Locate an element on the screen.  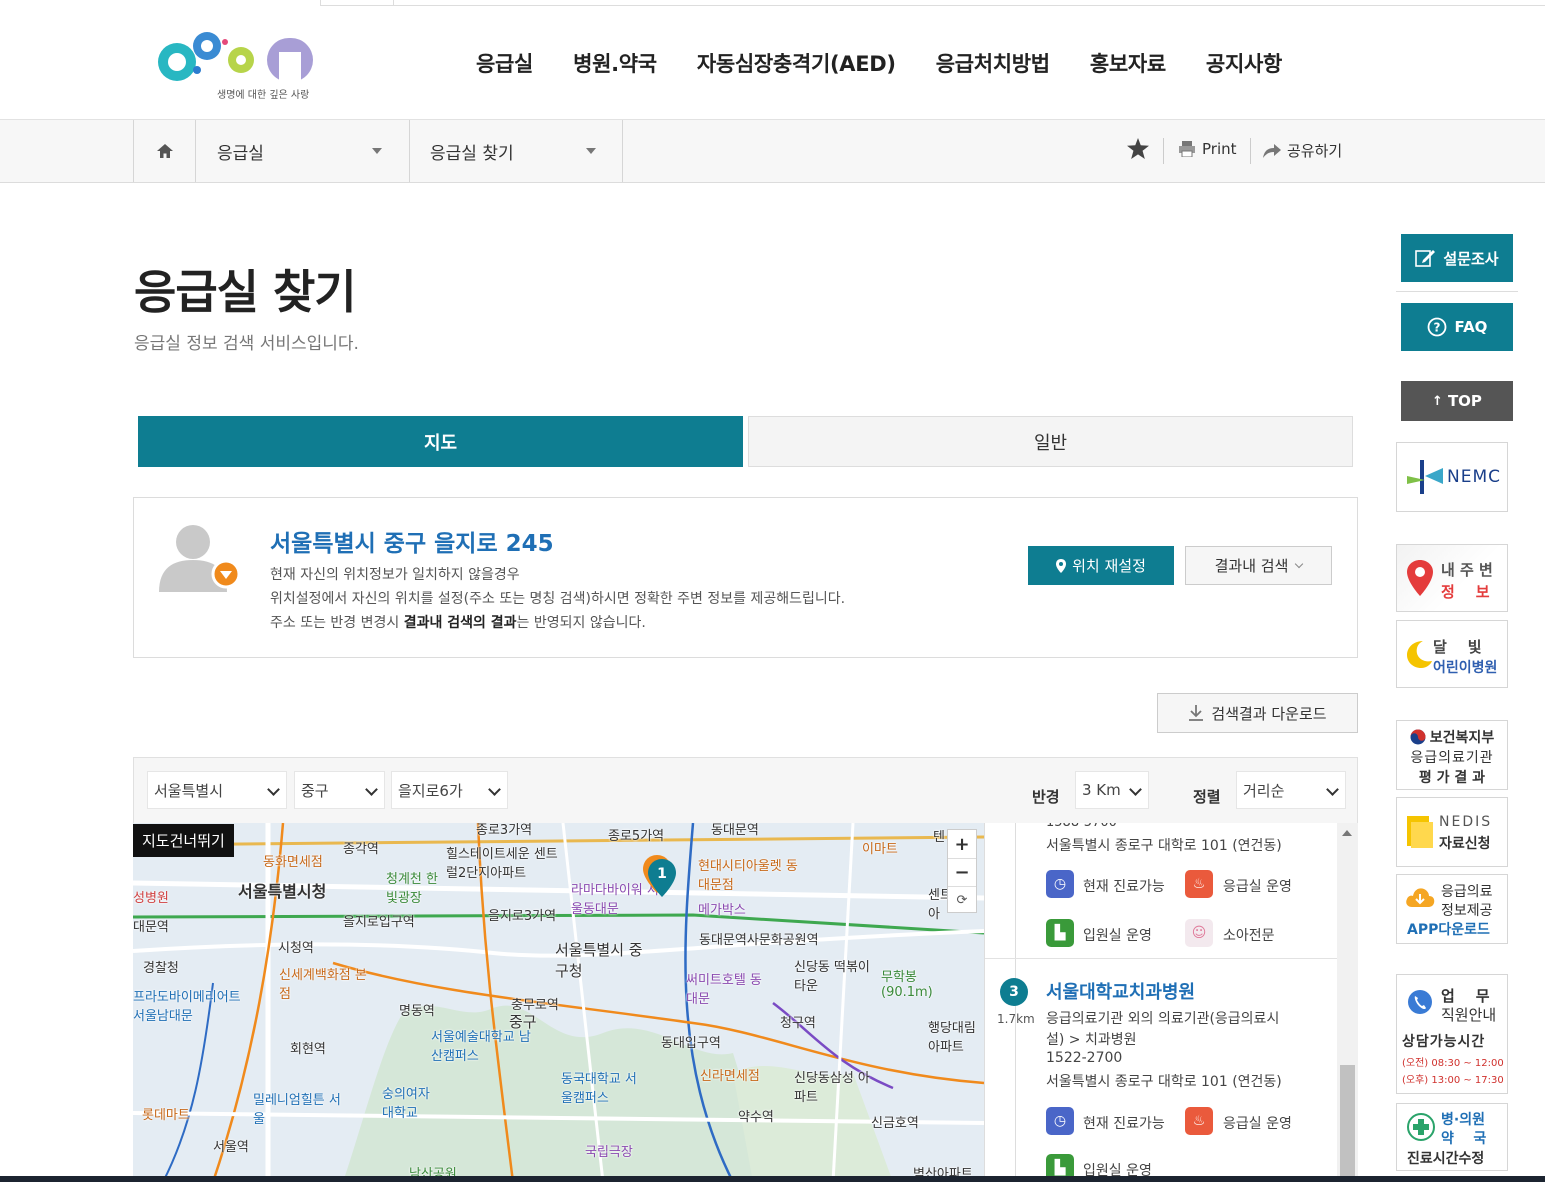
result-hospital-name: 서울대학교치과병원 is located at coordinates (1120, 991).